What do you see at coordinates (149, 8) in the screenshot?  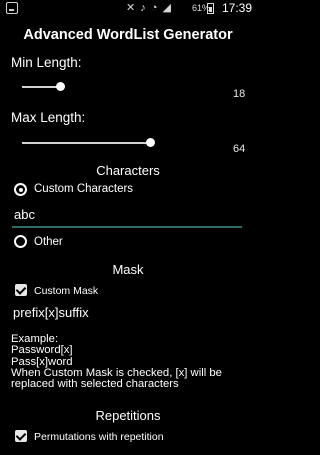 I see `status-icons: ✕ ♪ ◔ ◢` at bounding box center [149, 8].